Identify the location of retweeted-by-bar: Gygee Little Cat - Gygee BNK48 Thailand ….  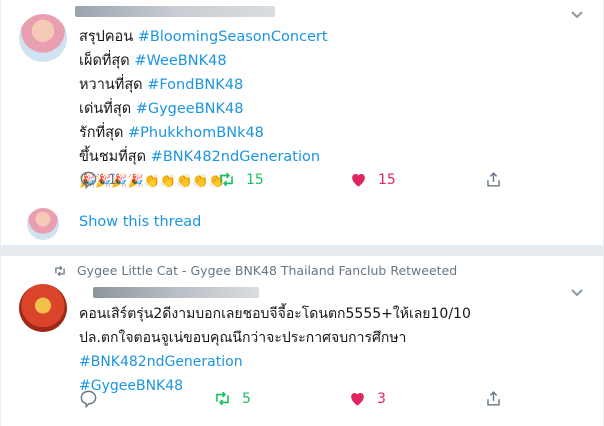
(255, 270).